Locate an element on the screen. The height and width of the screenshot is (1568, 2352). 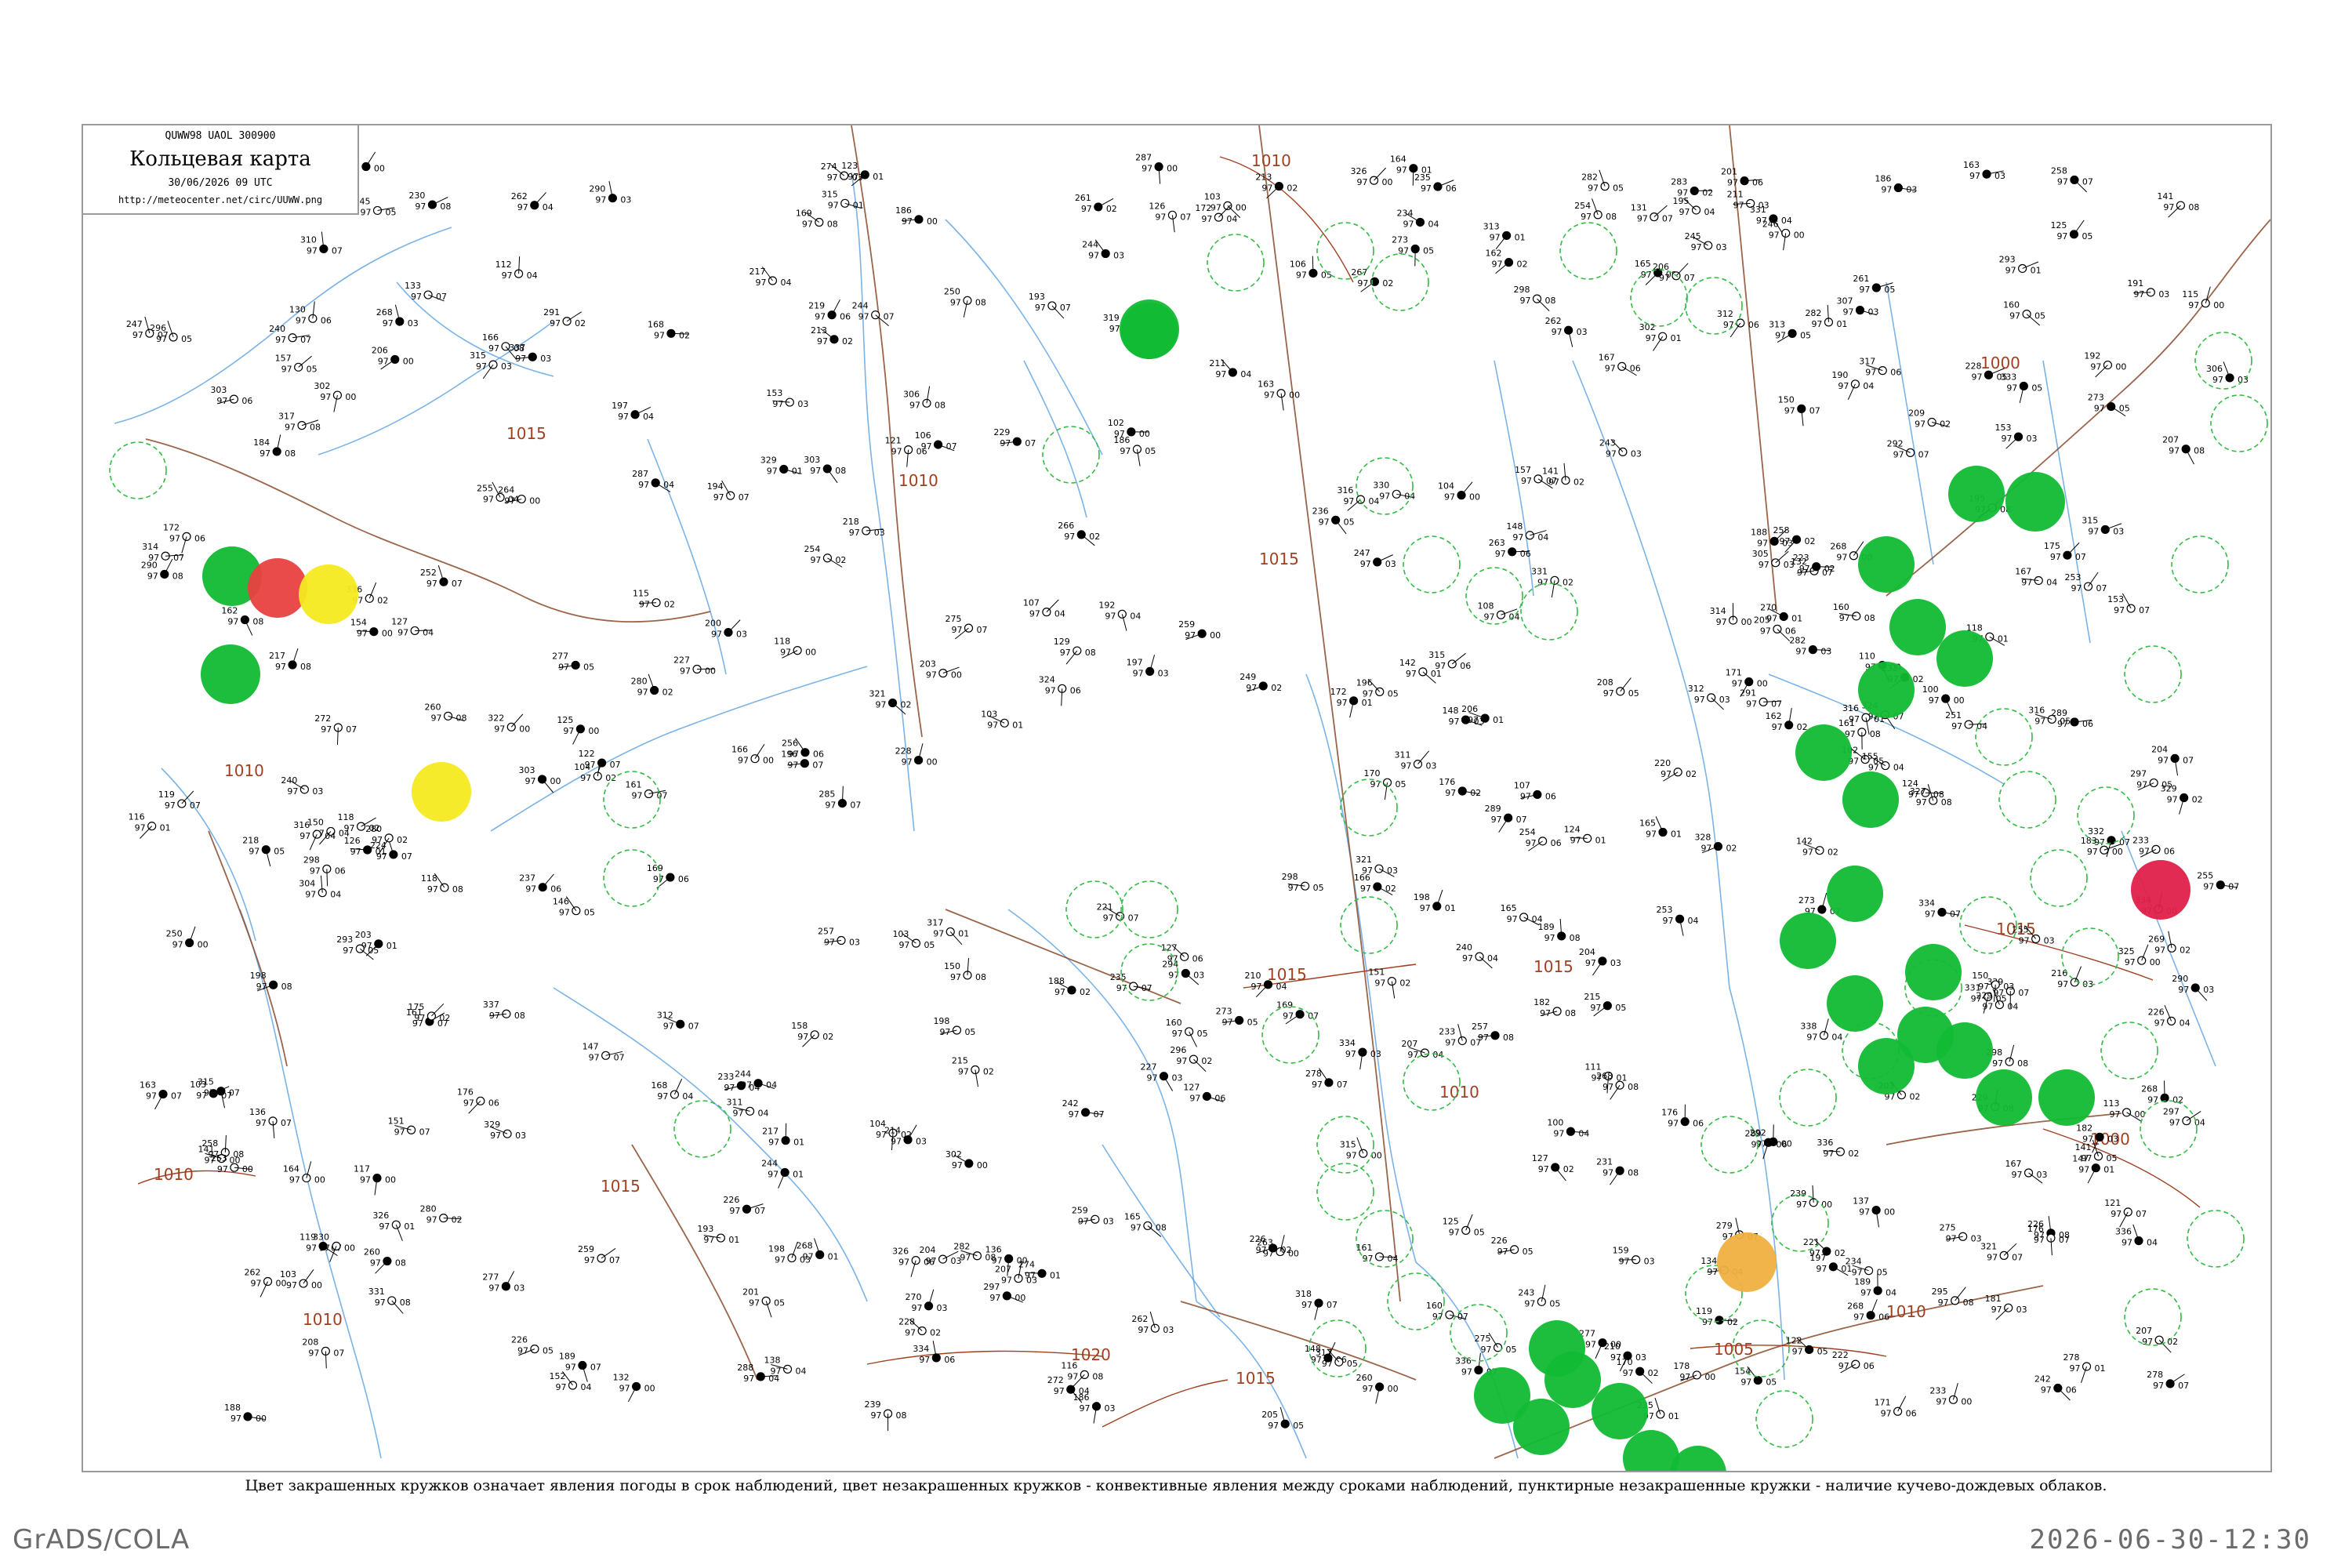
station-plot: 20397 00 is located at coordinates (941, 670).